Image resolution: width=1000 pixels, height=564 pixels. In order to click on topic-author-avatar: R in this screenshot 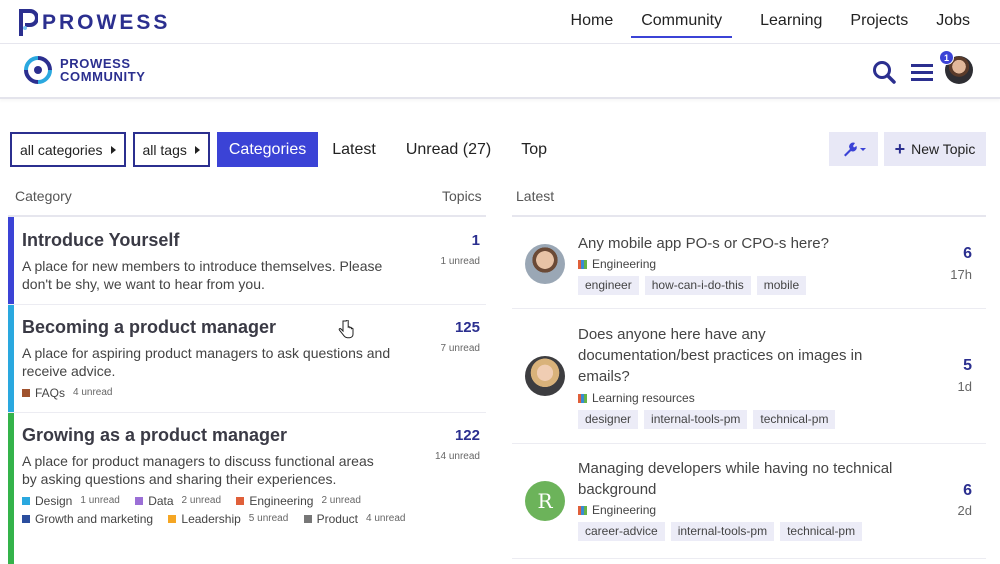, I will do `click(545, 501)`.